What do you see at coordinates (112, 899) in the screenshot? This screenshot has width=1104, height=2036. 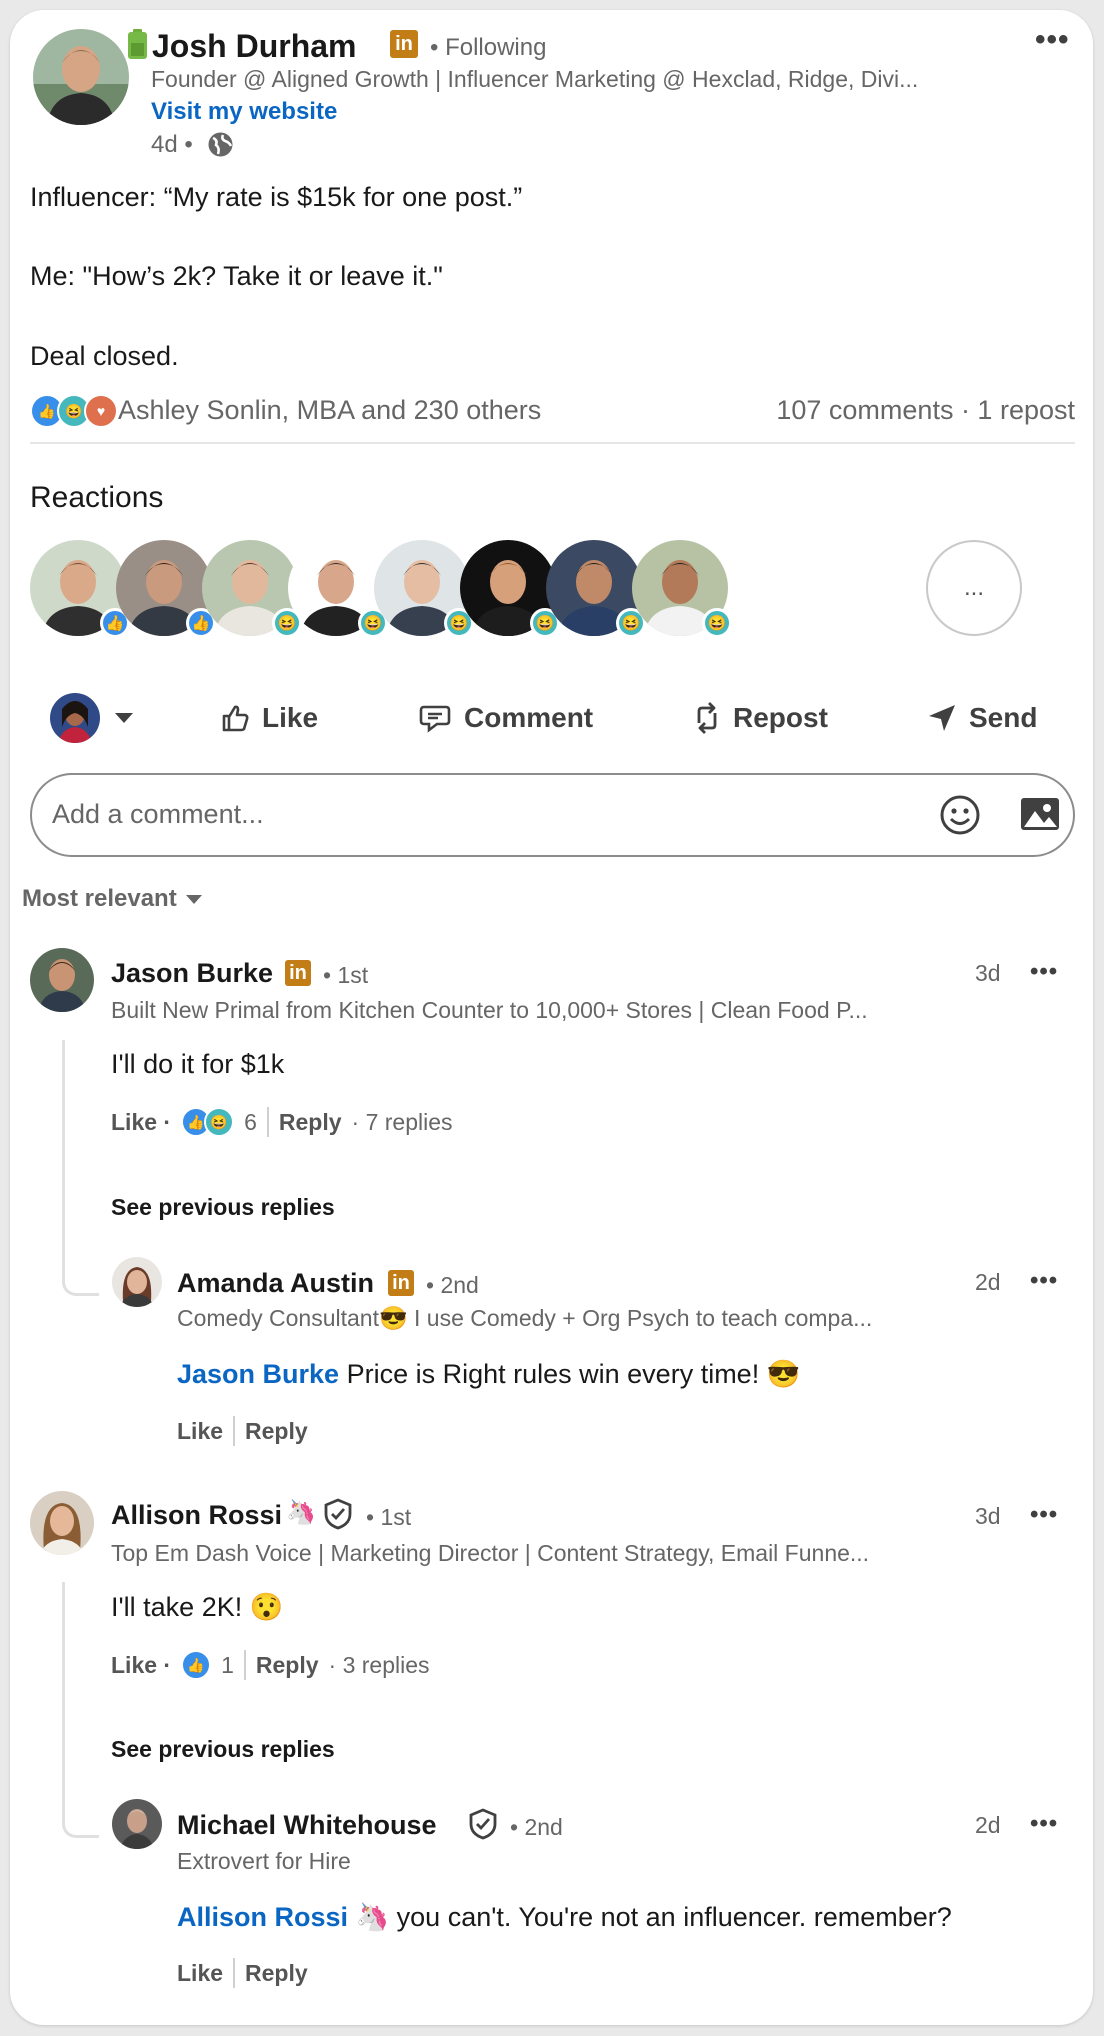 I see `sort-dropdown: Most relevant` at bounding box center [112, 899].